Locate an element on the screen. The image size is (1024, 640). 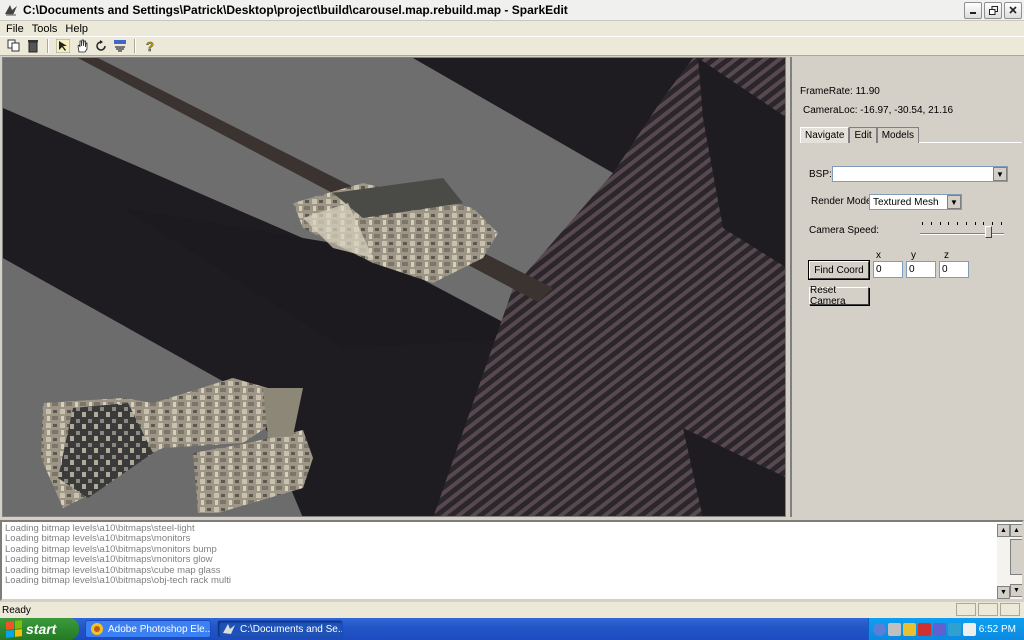
copy-button is located at coordinates (14, 46).